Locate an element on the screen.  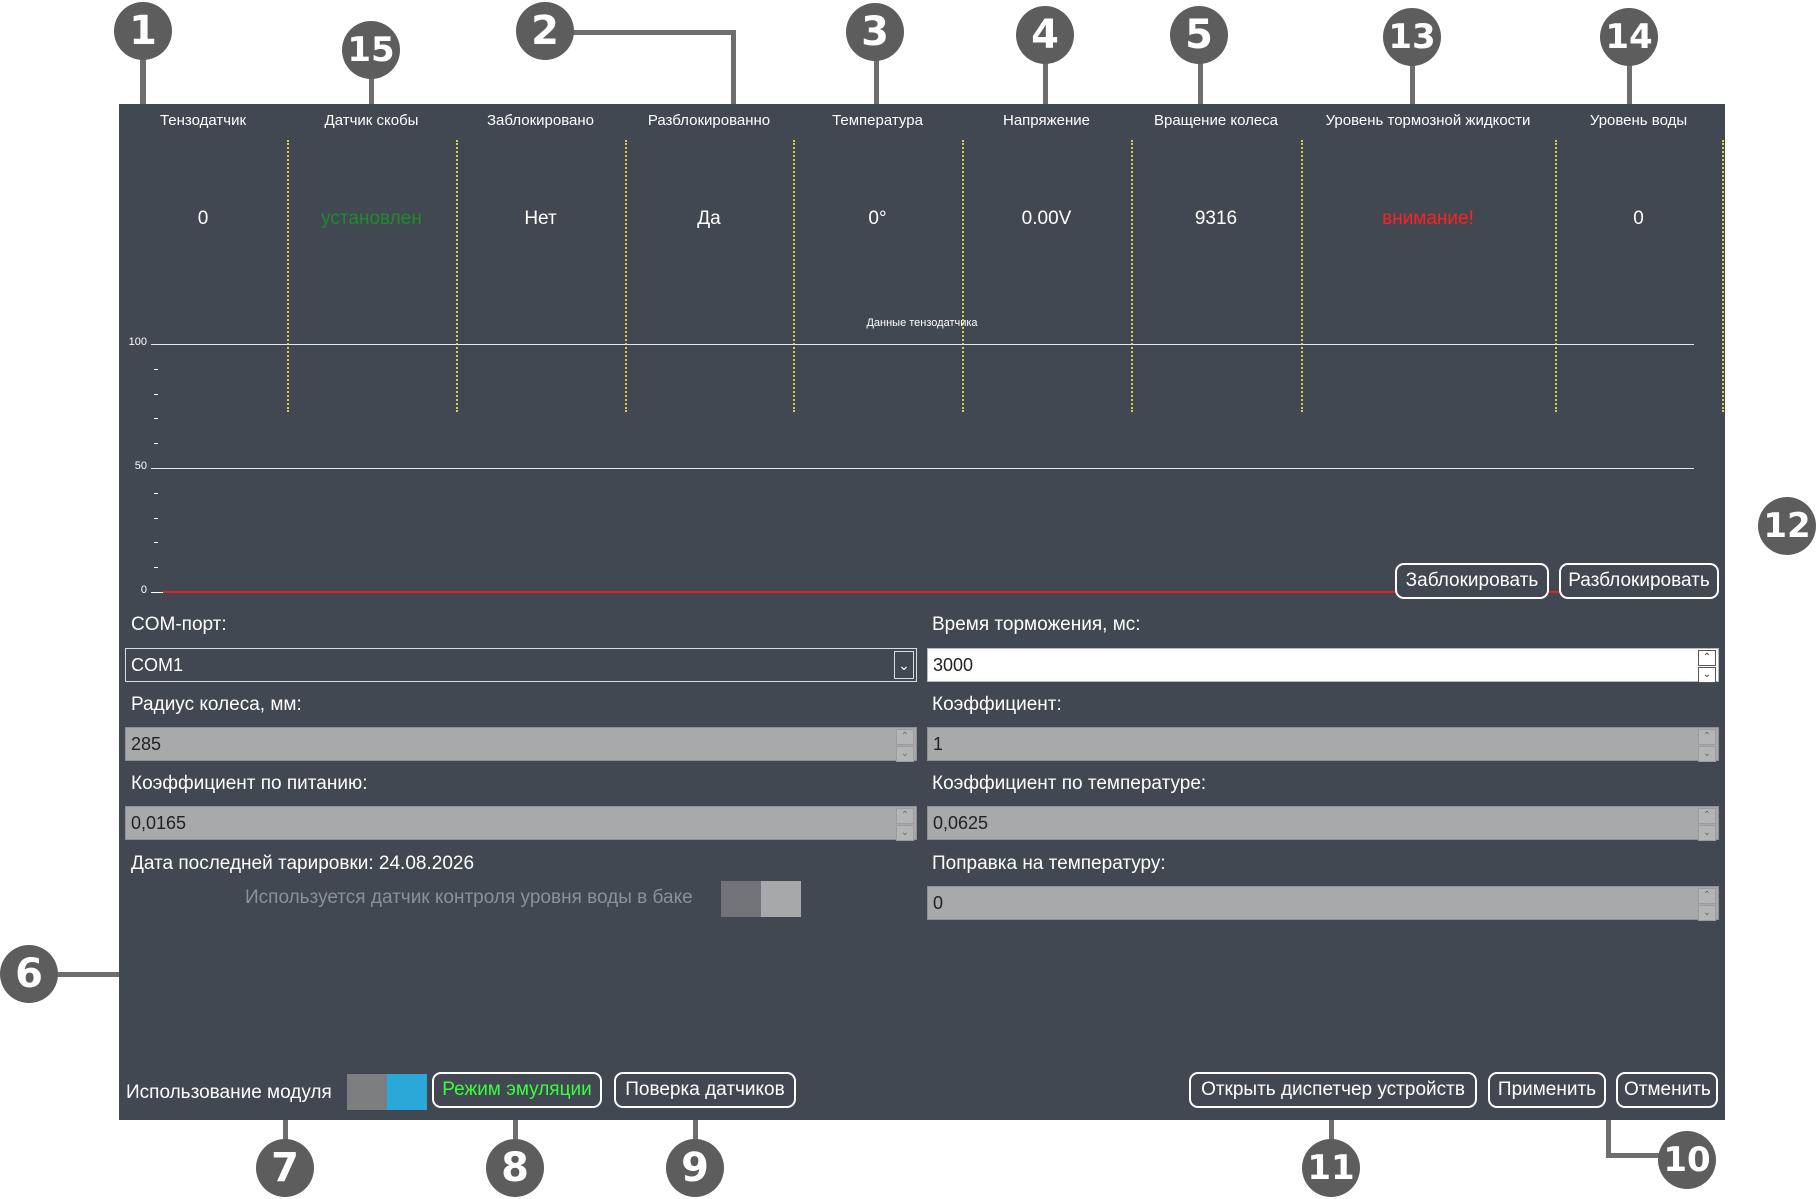
temp-correction-stepper: ⌃ ⌄ is located at coordinates (1707, 904).